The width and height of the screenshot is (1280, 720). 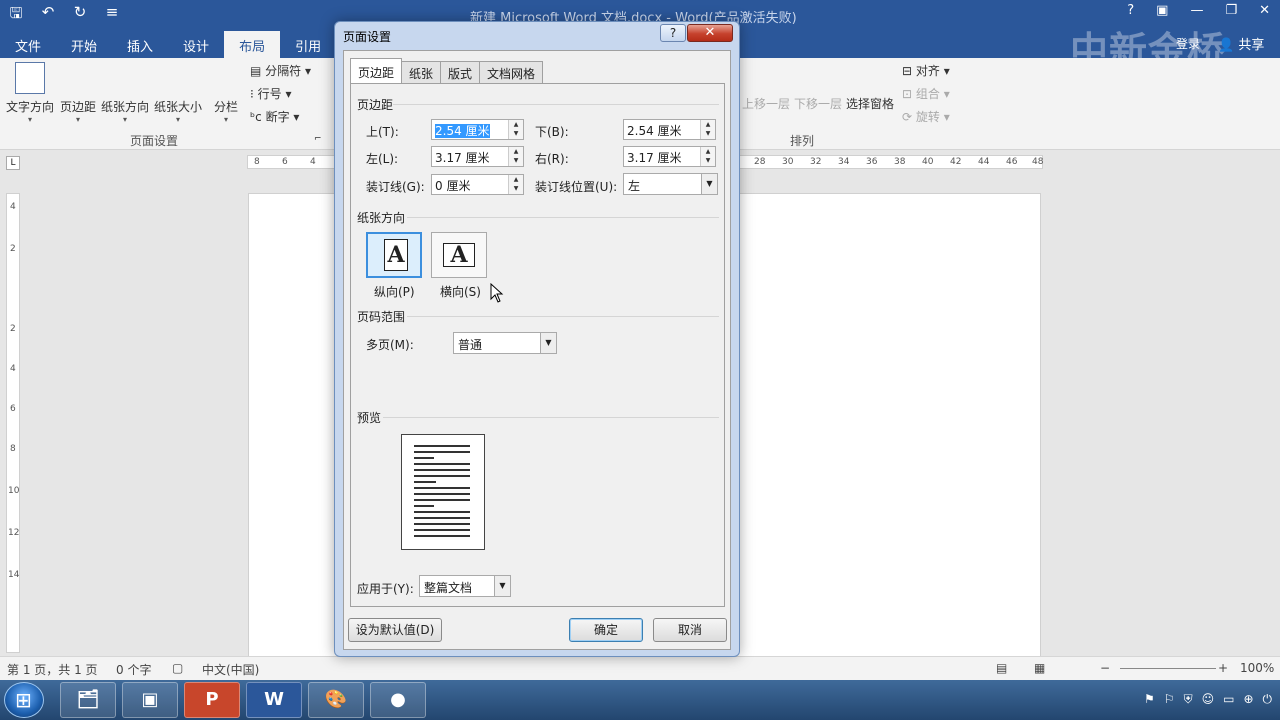 I want to click on align-button: ⊟ 对齐 ▾, so click(x=926, y=70).